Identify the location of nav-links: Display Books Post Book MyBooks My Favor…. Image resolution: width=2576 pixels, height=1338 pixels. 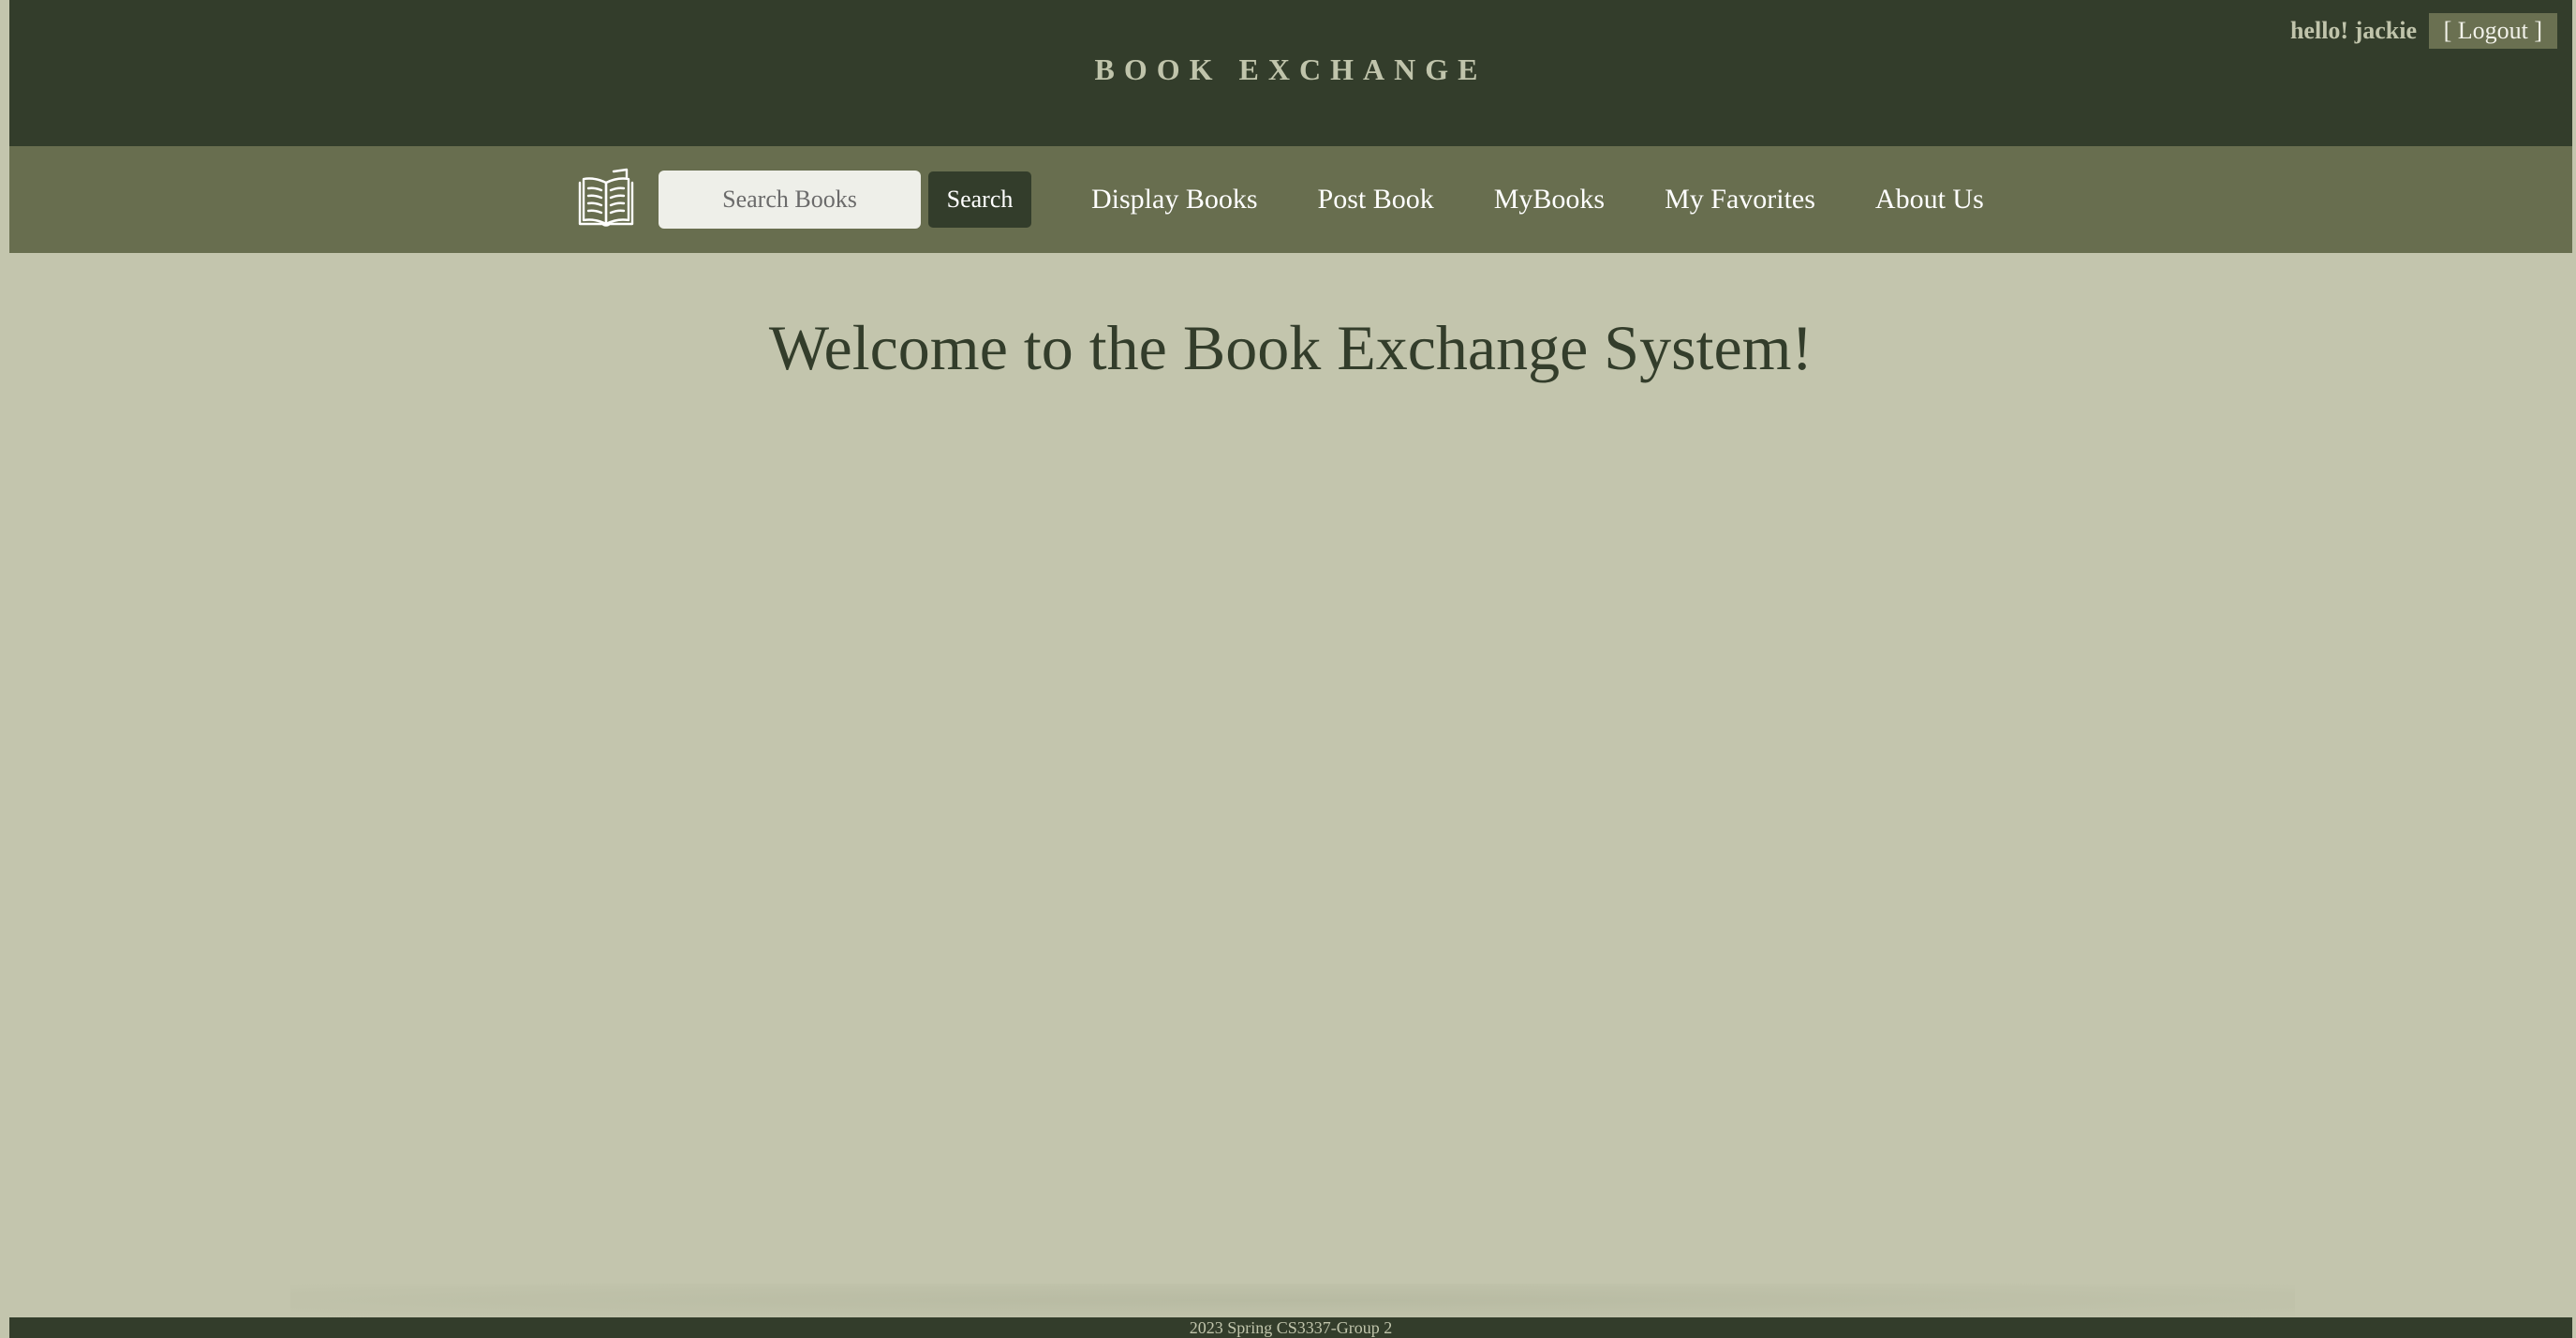
(1537, 200).